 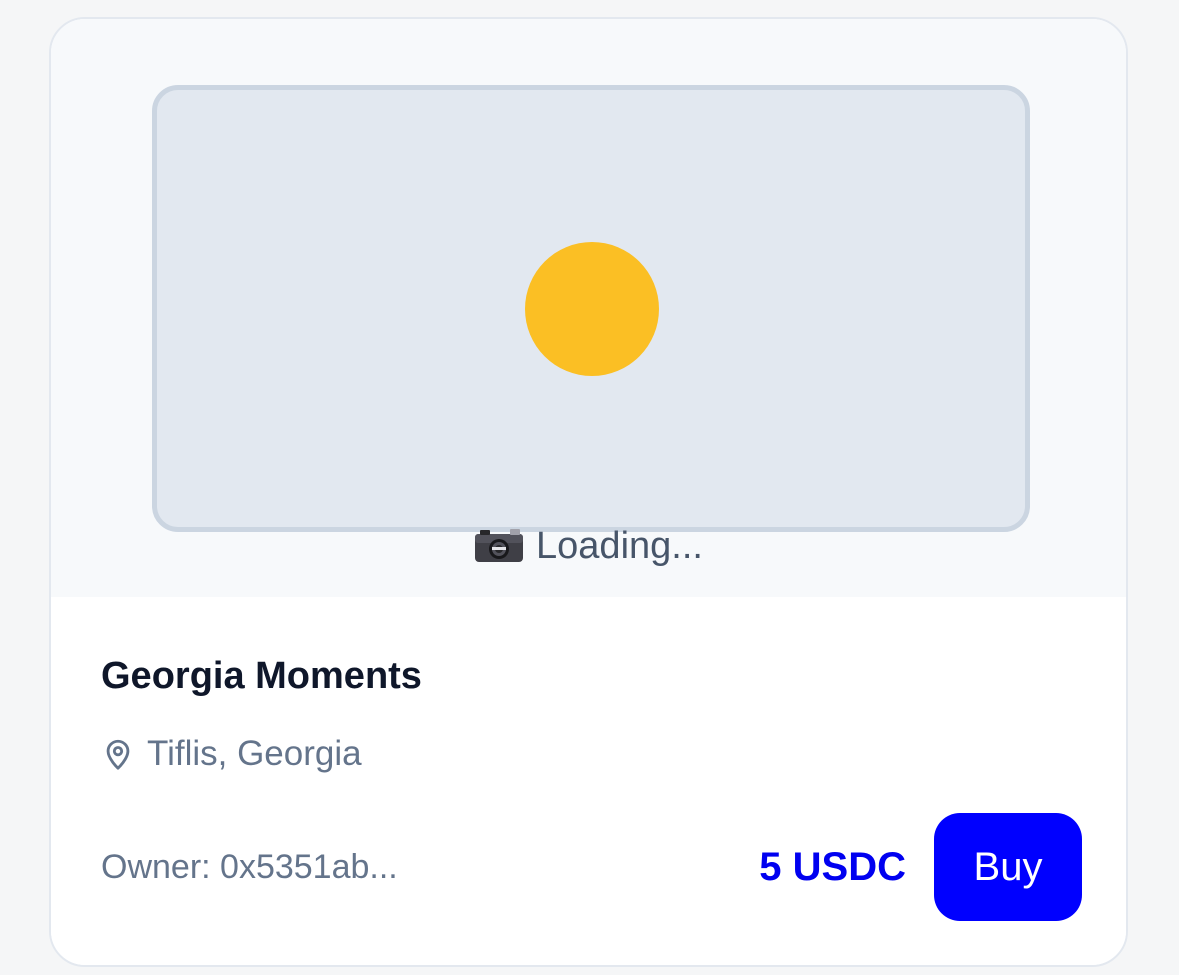 I want to click on price: 5 USDC, so click(x=832, y=867).